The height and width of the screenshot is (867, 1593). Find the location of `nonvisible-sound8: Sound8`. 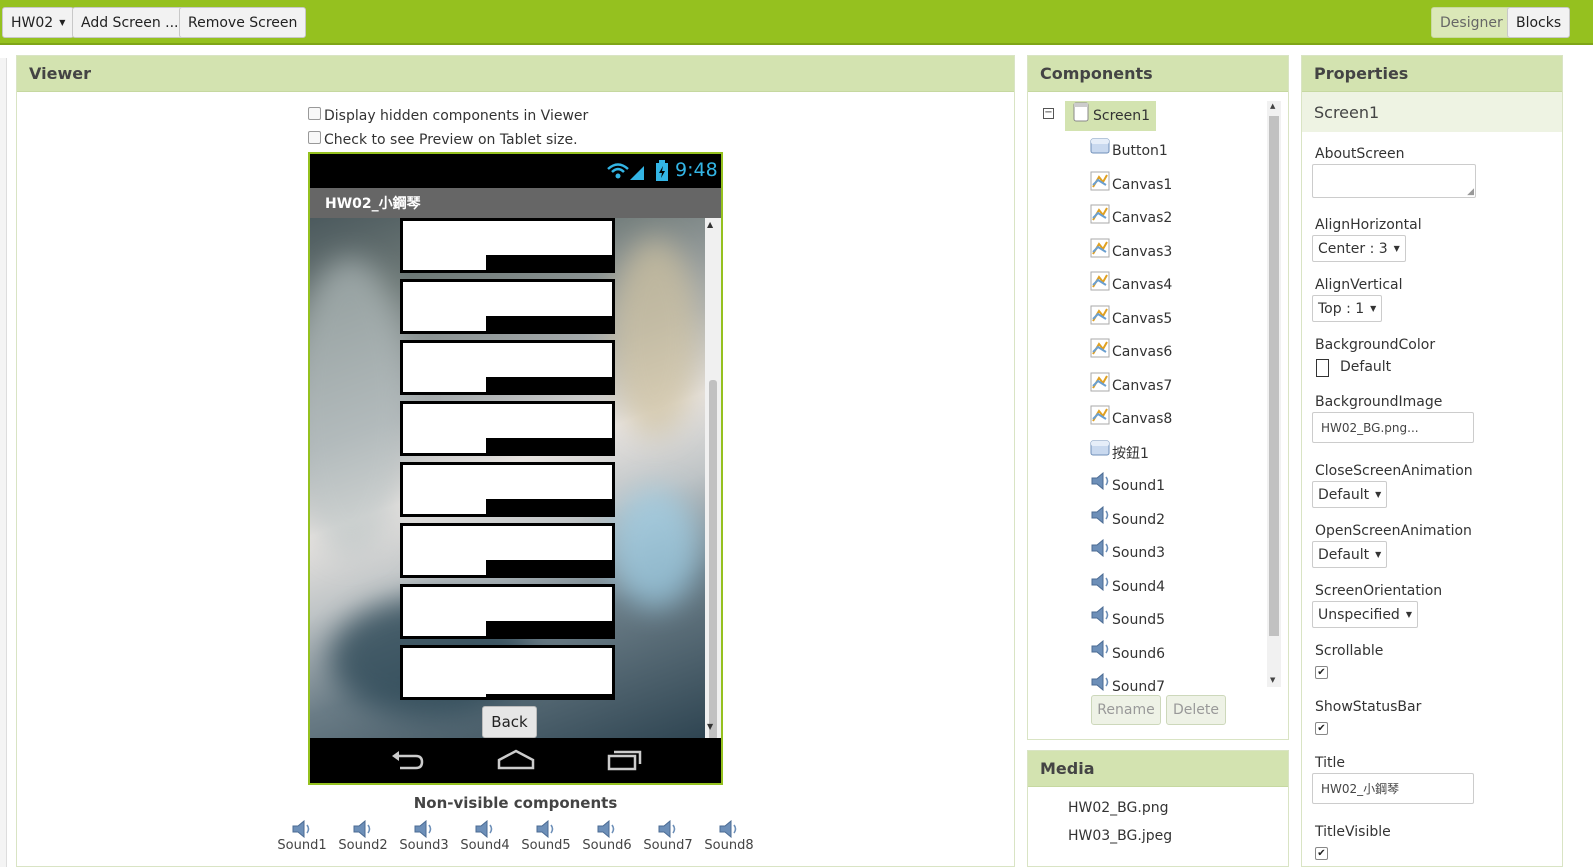

nonvisible-sound8: Sound8 is located at coordinates (729, 836).